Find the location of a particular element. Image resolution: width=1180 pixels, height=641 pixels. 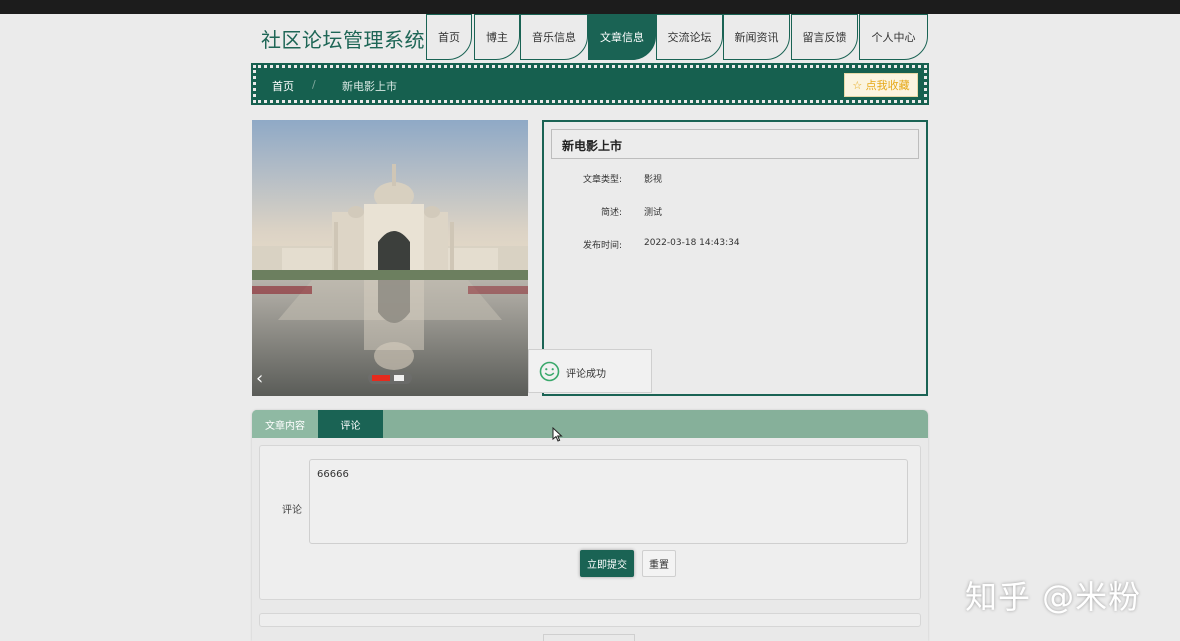

tab-article-content: 文章内容 is located at coordinates (285, 424).